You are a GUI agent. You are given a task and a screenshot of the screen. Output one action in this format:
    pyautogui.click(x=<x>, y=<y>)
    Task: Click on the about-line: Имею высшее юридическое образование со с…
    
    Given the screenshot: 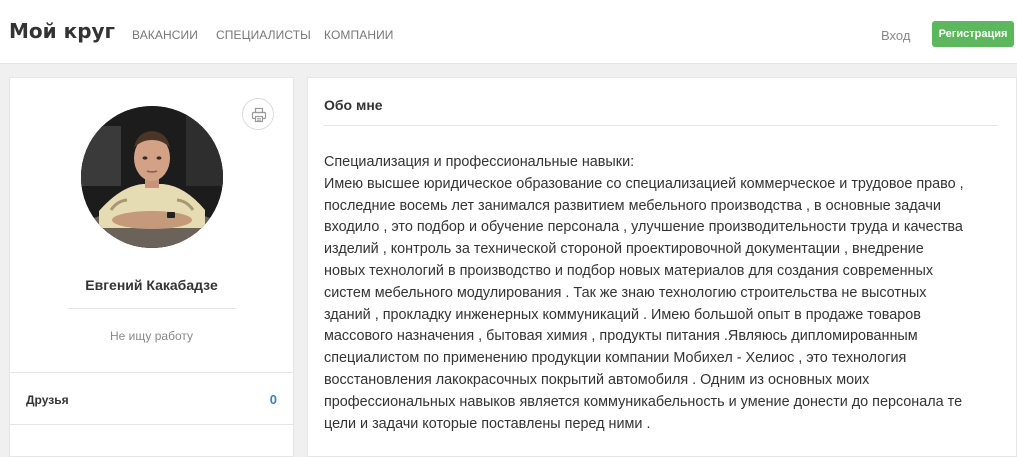 What is the action you would take?
    pyautogui.click(x=644, y=183)
    